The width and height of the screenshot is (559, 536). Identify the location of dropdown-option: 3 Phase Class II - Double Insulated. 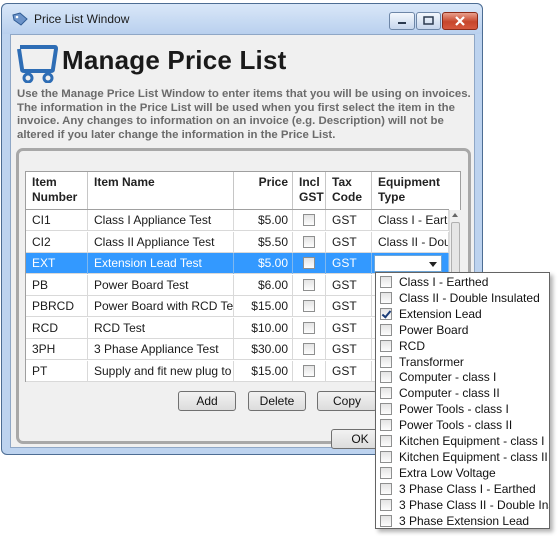
(462, 505).